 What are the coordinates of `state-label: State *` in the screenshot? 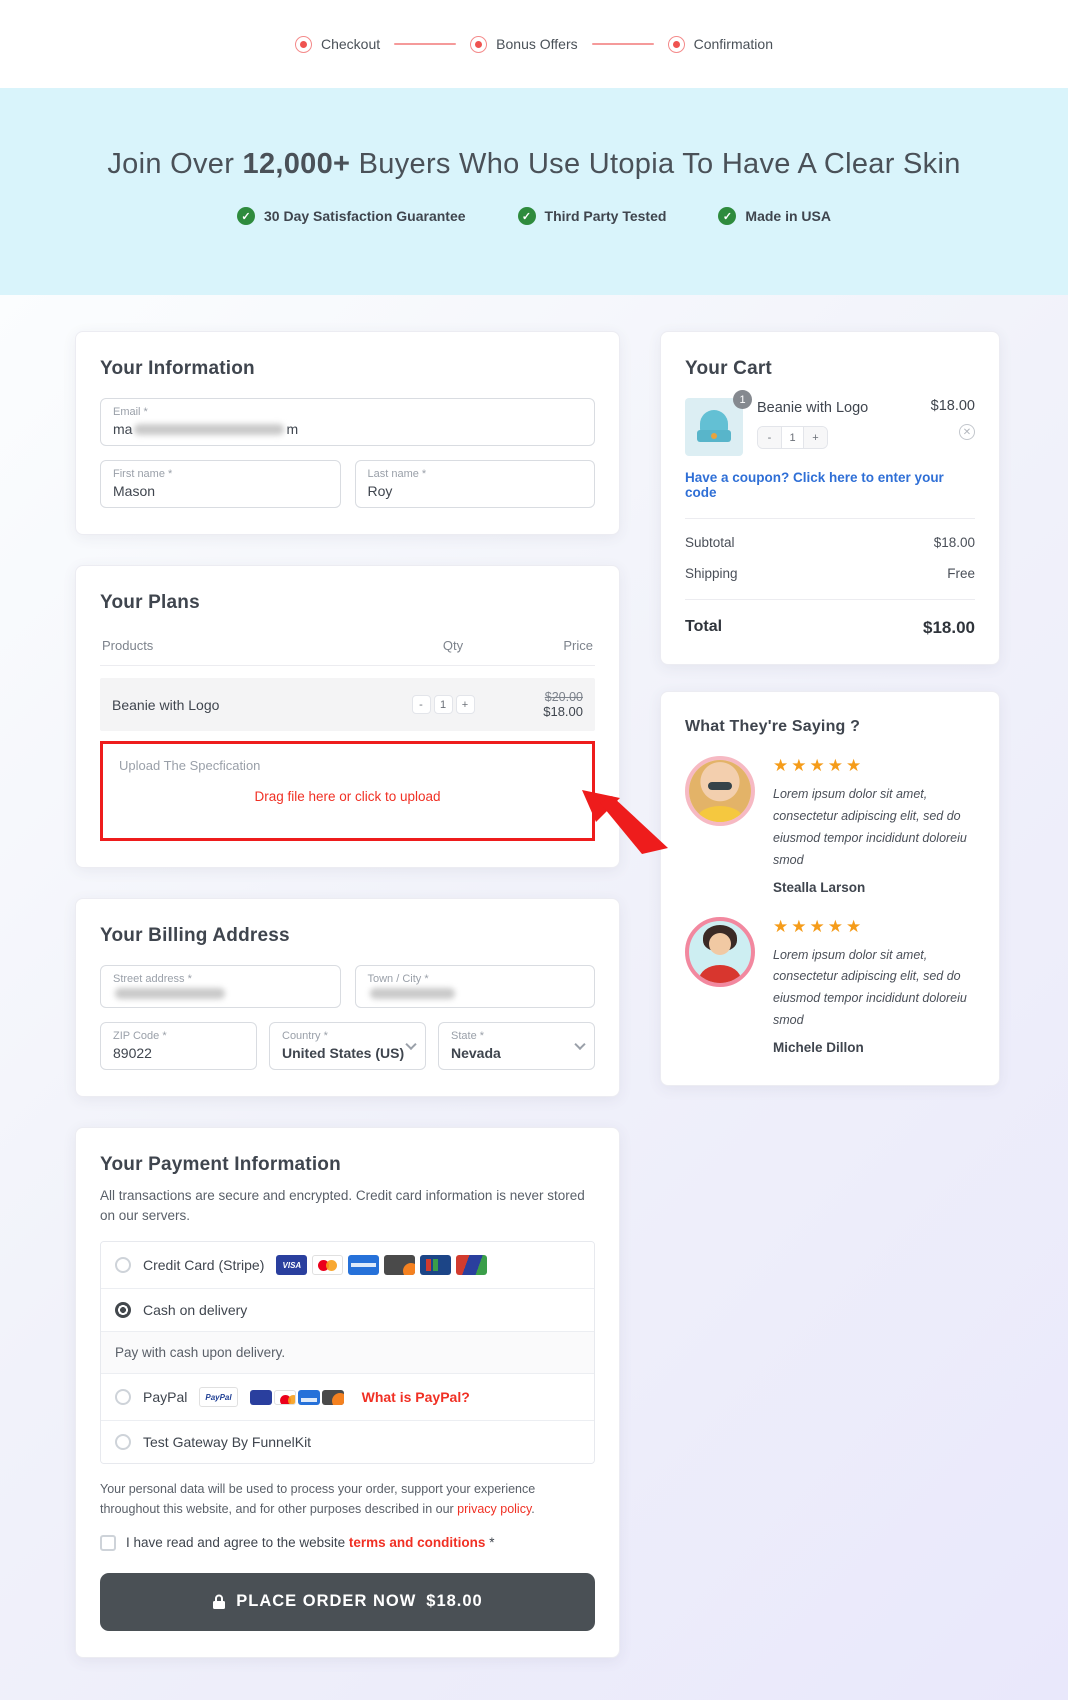 It's located at (468, 1036).